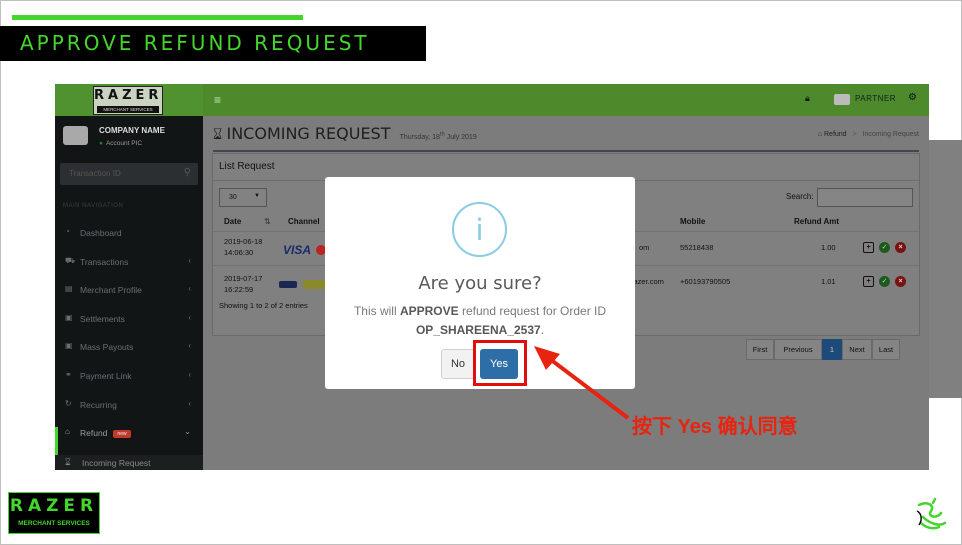 This screenshot has height=545, width=962. Describe the element at coordinates (429, 311) in the screenshot. I see `dialog-text-action: APPROVE` at that location.